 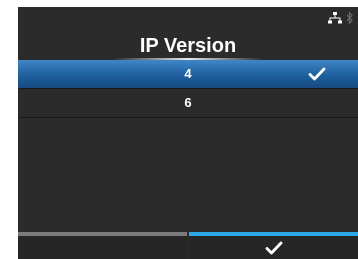 I want to click on network-icon, so click(x=335, y=18).